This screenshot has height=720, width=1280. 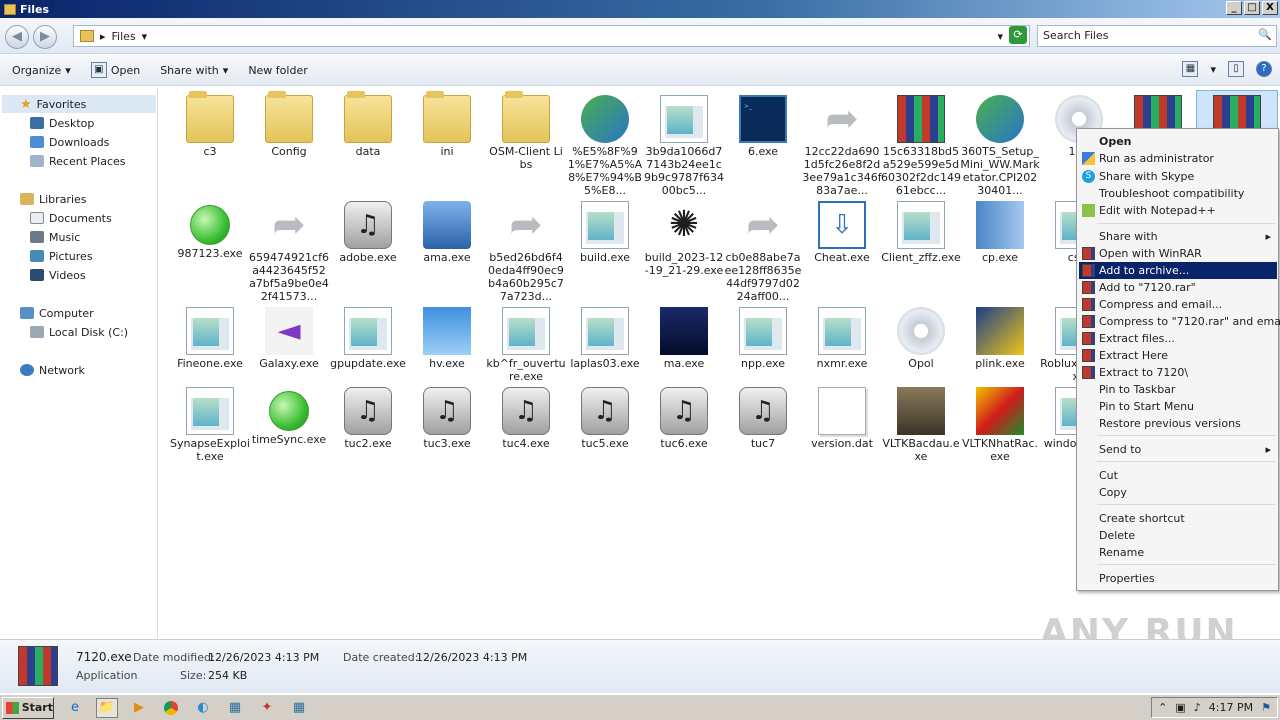 What do you see at coordinates (640, 9) in the screenshot?
I see `window-titlebar: Files _ □ X` at bounding box center [640, 9].